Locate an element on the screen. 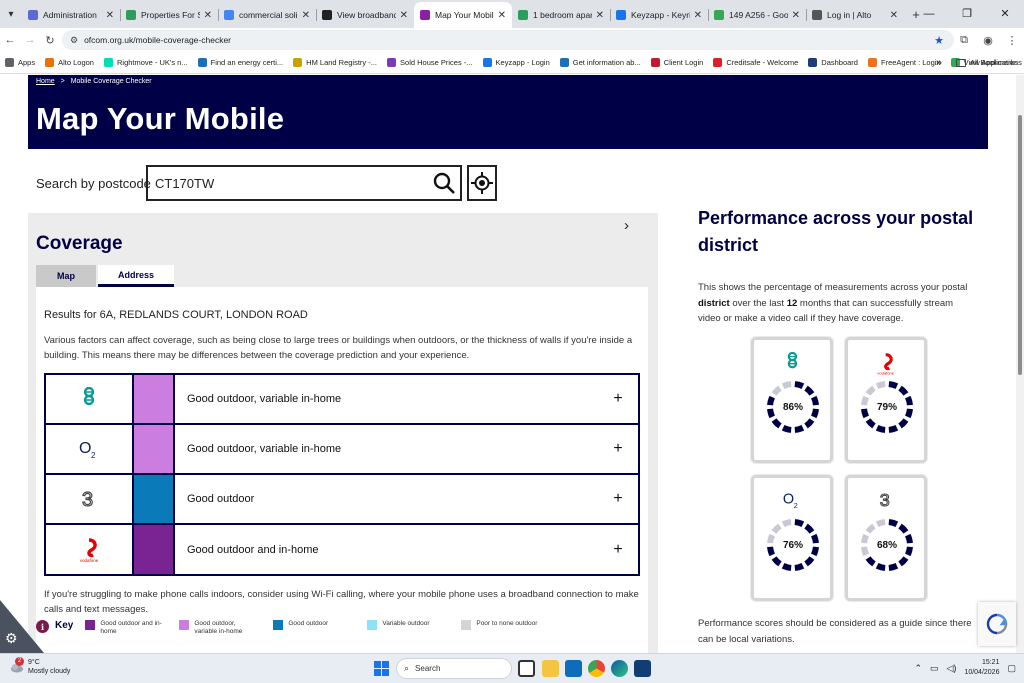 This screenshot has width=1024, height=683. browser-tab: Properties For Sale in ✕ is located at coordinates (169, 15).